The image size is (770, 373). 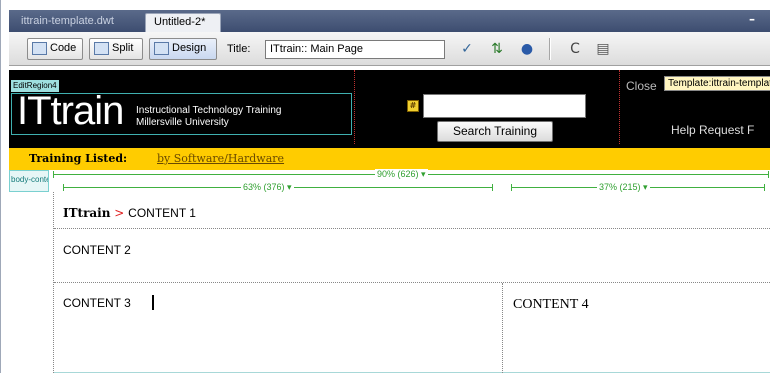 I want to click on code-view-button: Code, so click(x=55, y=49).